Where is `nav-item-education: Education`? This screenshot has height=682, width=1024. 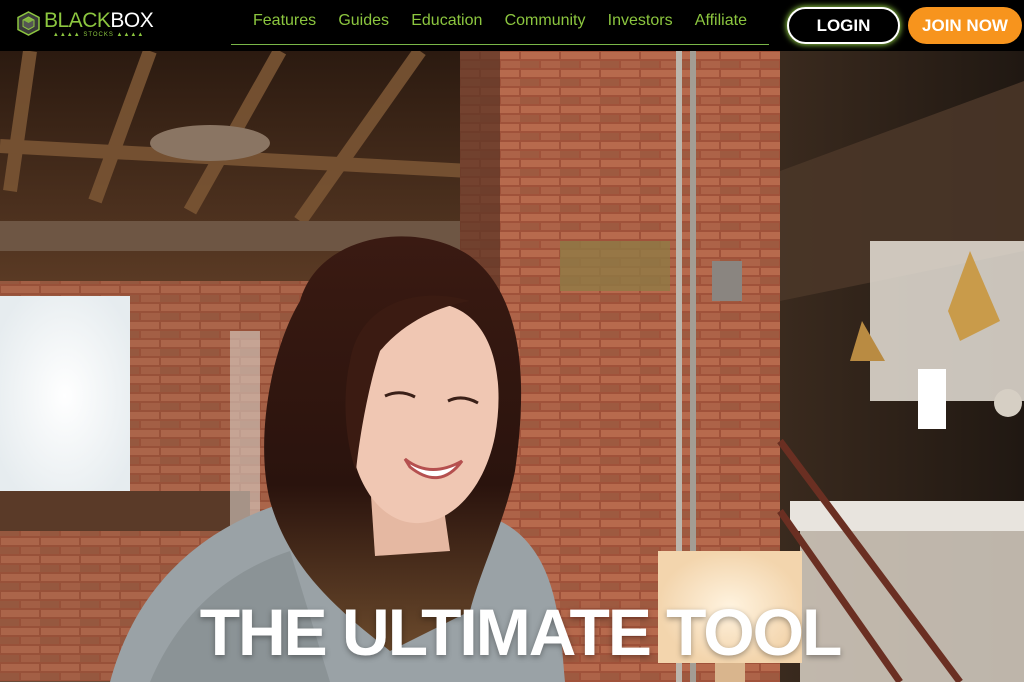
nav-item-education: Education is located at coordinates (446, 21).